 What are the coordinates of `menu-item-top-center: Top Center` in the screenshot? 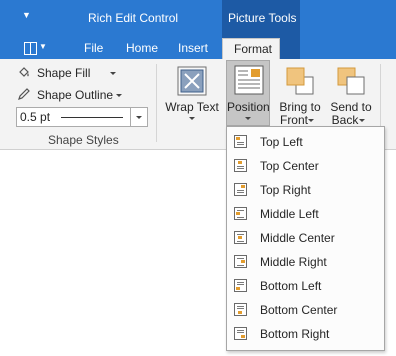 It's located at (305, 166).